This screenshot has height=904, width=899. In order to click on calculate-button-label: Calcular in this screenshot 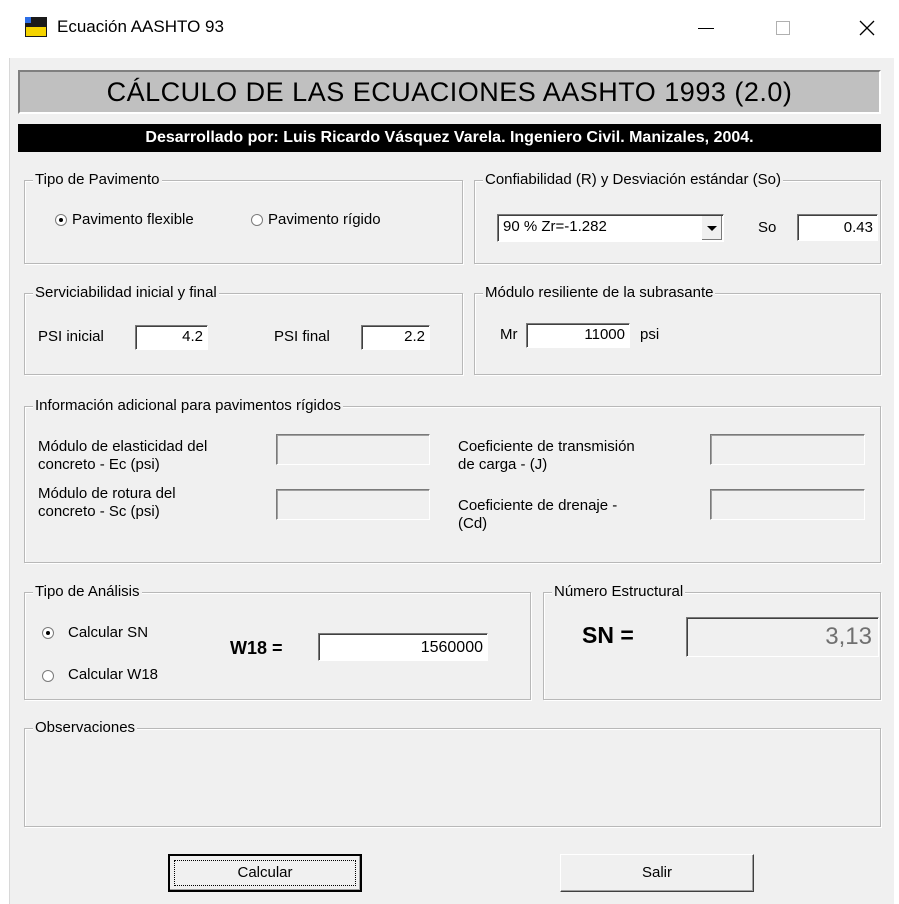, I will do `click(265, 872)`.